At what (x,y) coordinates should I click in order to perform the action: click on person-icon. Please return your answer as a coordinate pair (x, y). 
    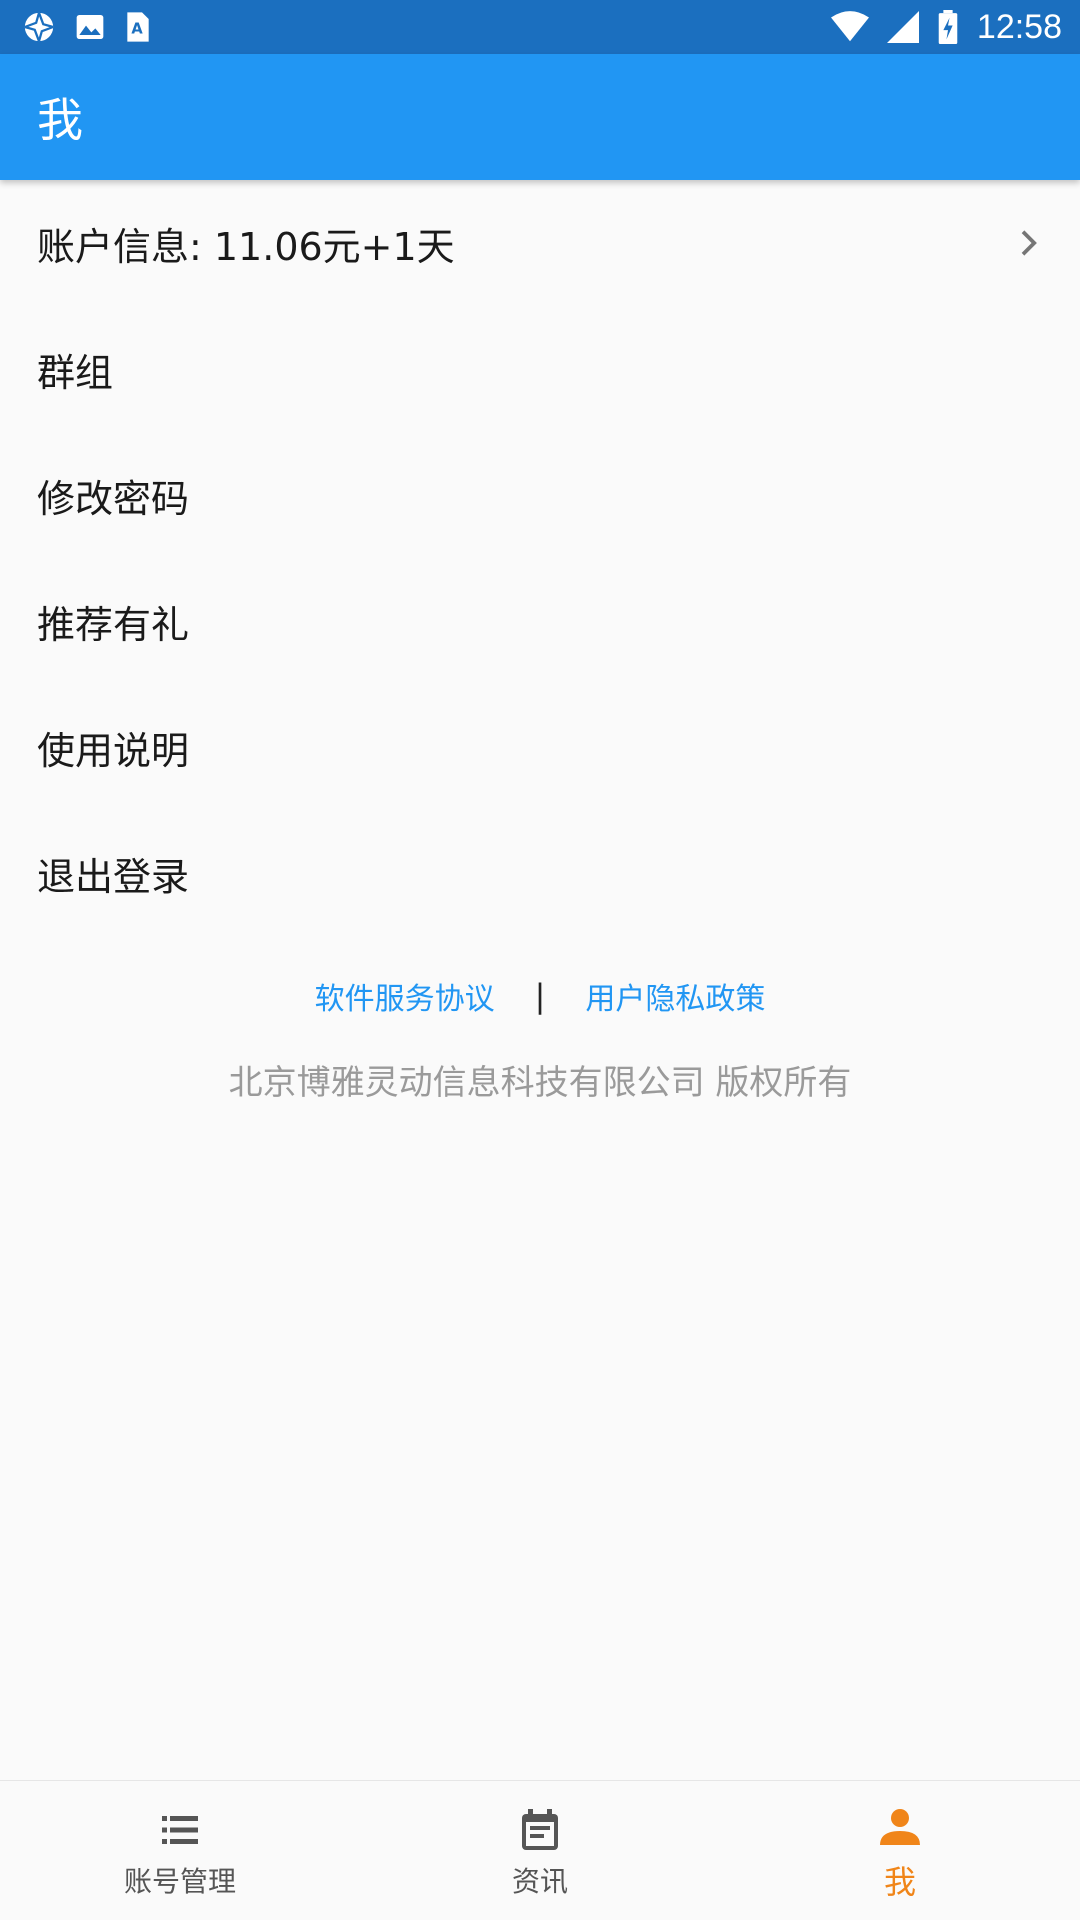
    Looking at the image, I should click on (900, 1826).